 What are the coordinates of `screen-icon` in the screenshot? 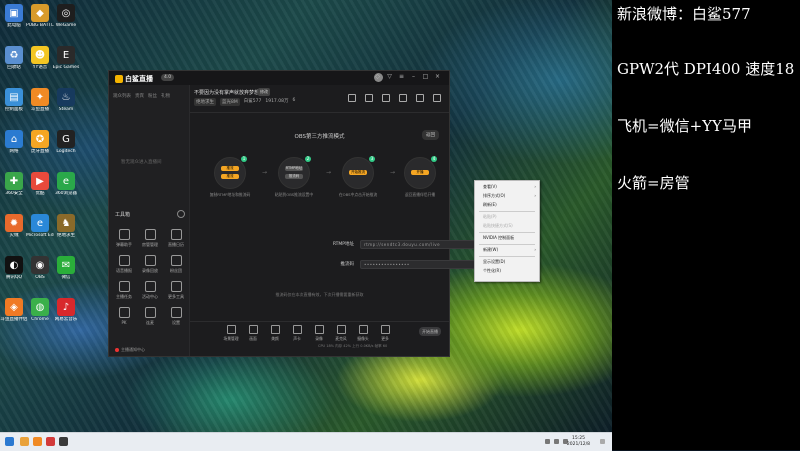 It's located at (352, 98).